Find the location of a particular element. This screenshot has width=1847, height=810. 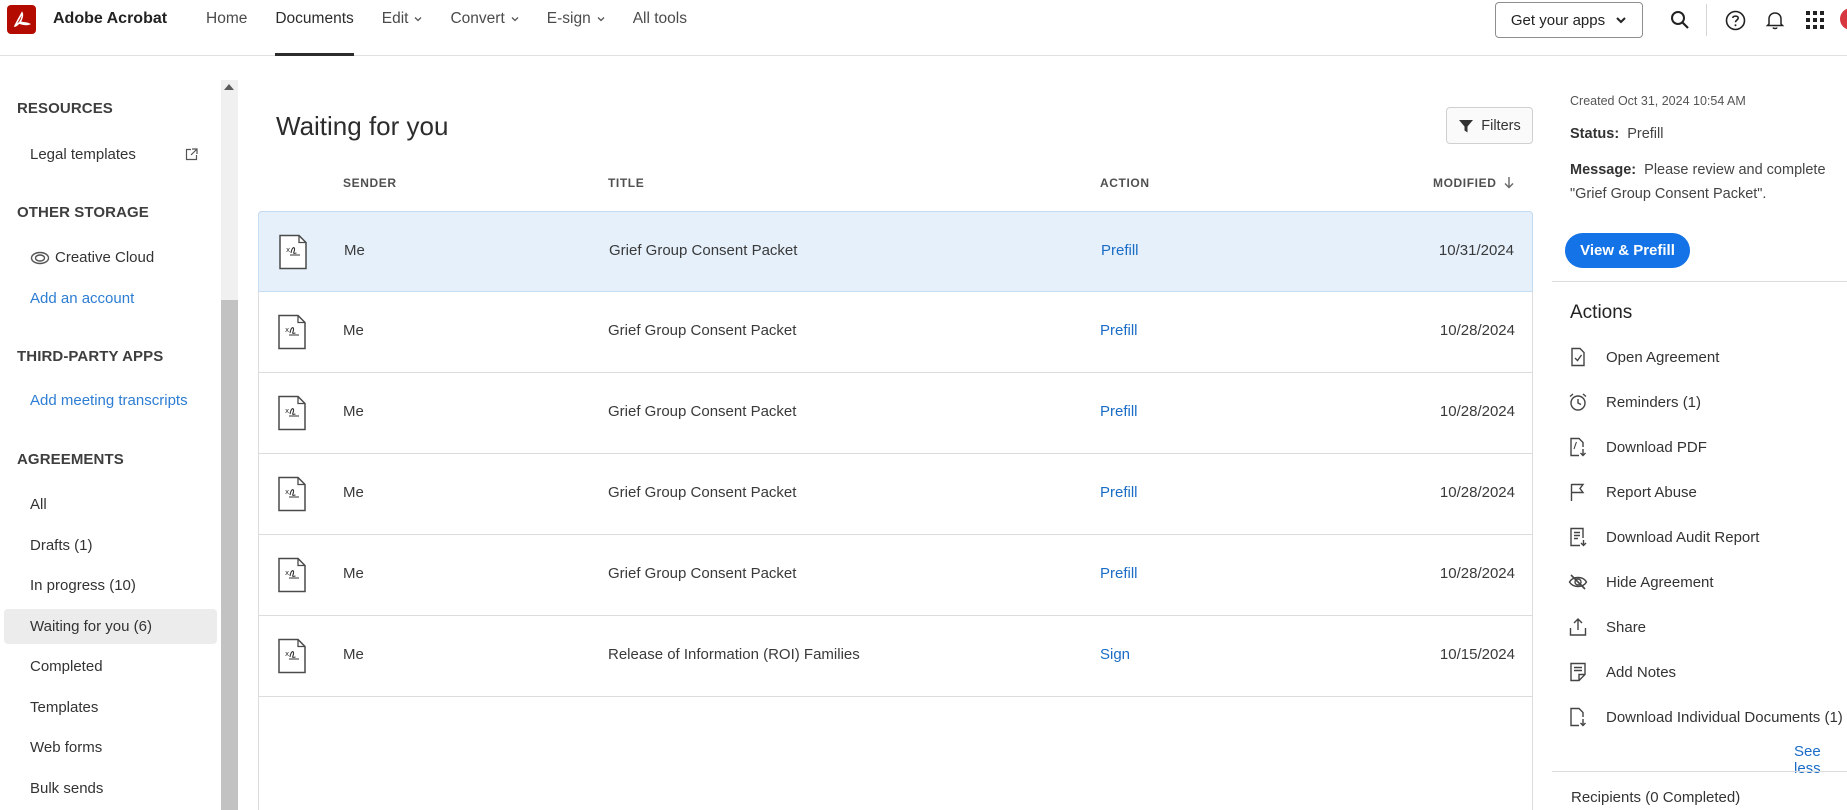

app-name: Adobe Acrobat is located at coordinates (110, 18).